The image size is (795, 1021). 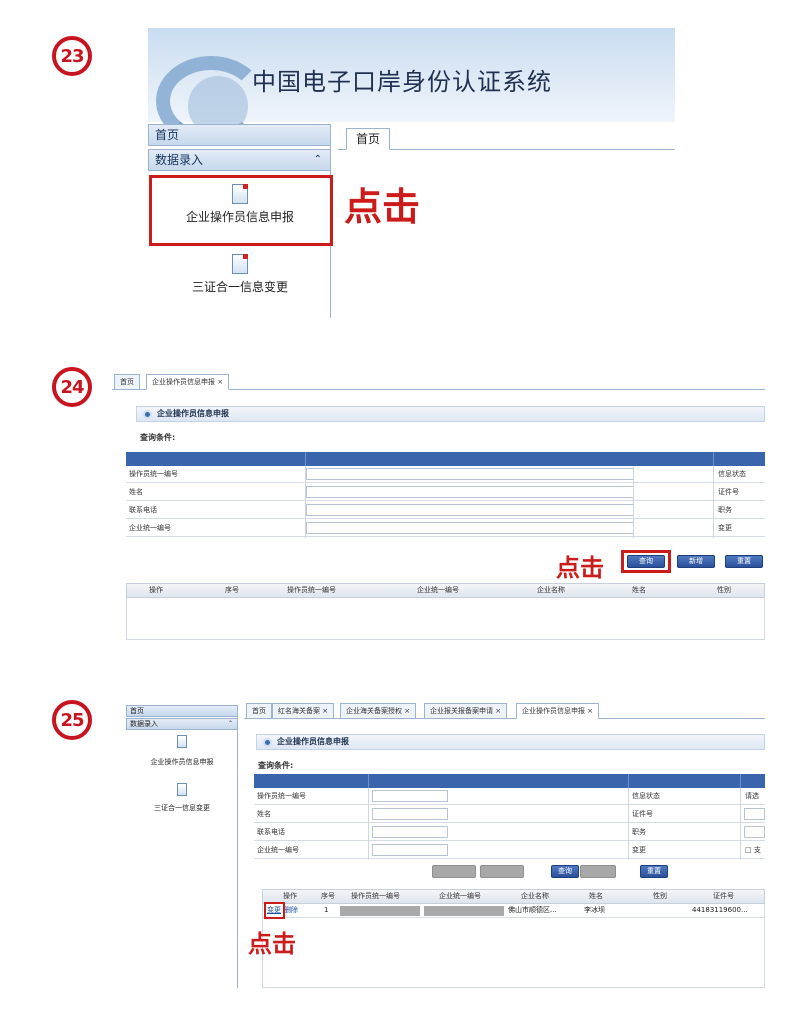 What do you see at coordinates (182, 846) in the screenshot?
I see `sidebar: 首页 数据录入 ⌃ 企业操作员信息申报 三证合一信息变更` at bounding box center [182, 846].